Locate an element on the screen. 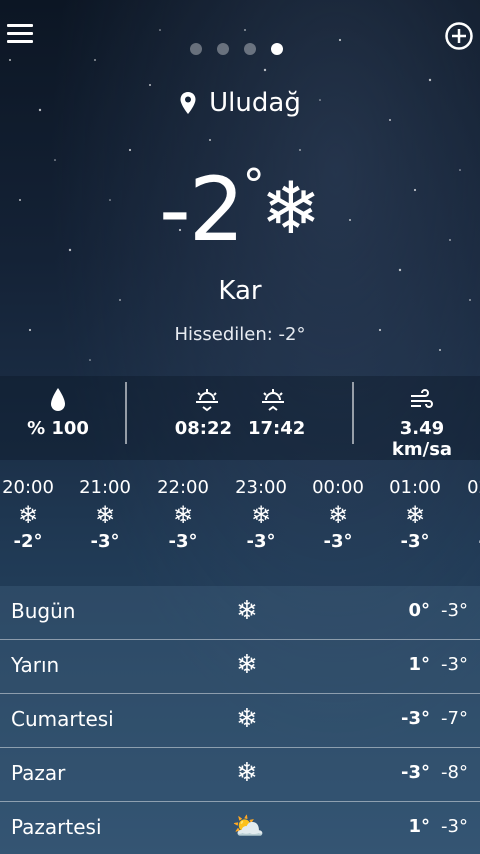 The width and height of the screenshot is (480, 854). page-indicator is located at coordinates (236, 49).